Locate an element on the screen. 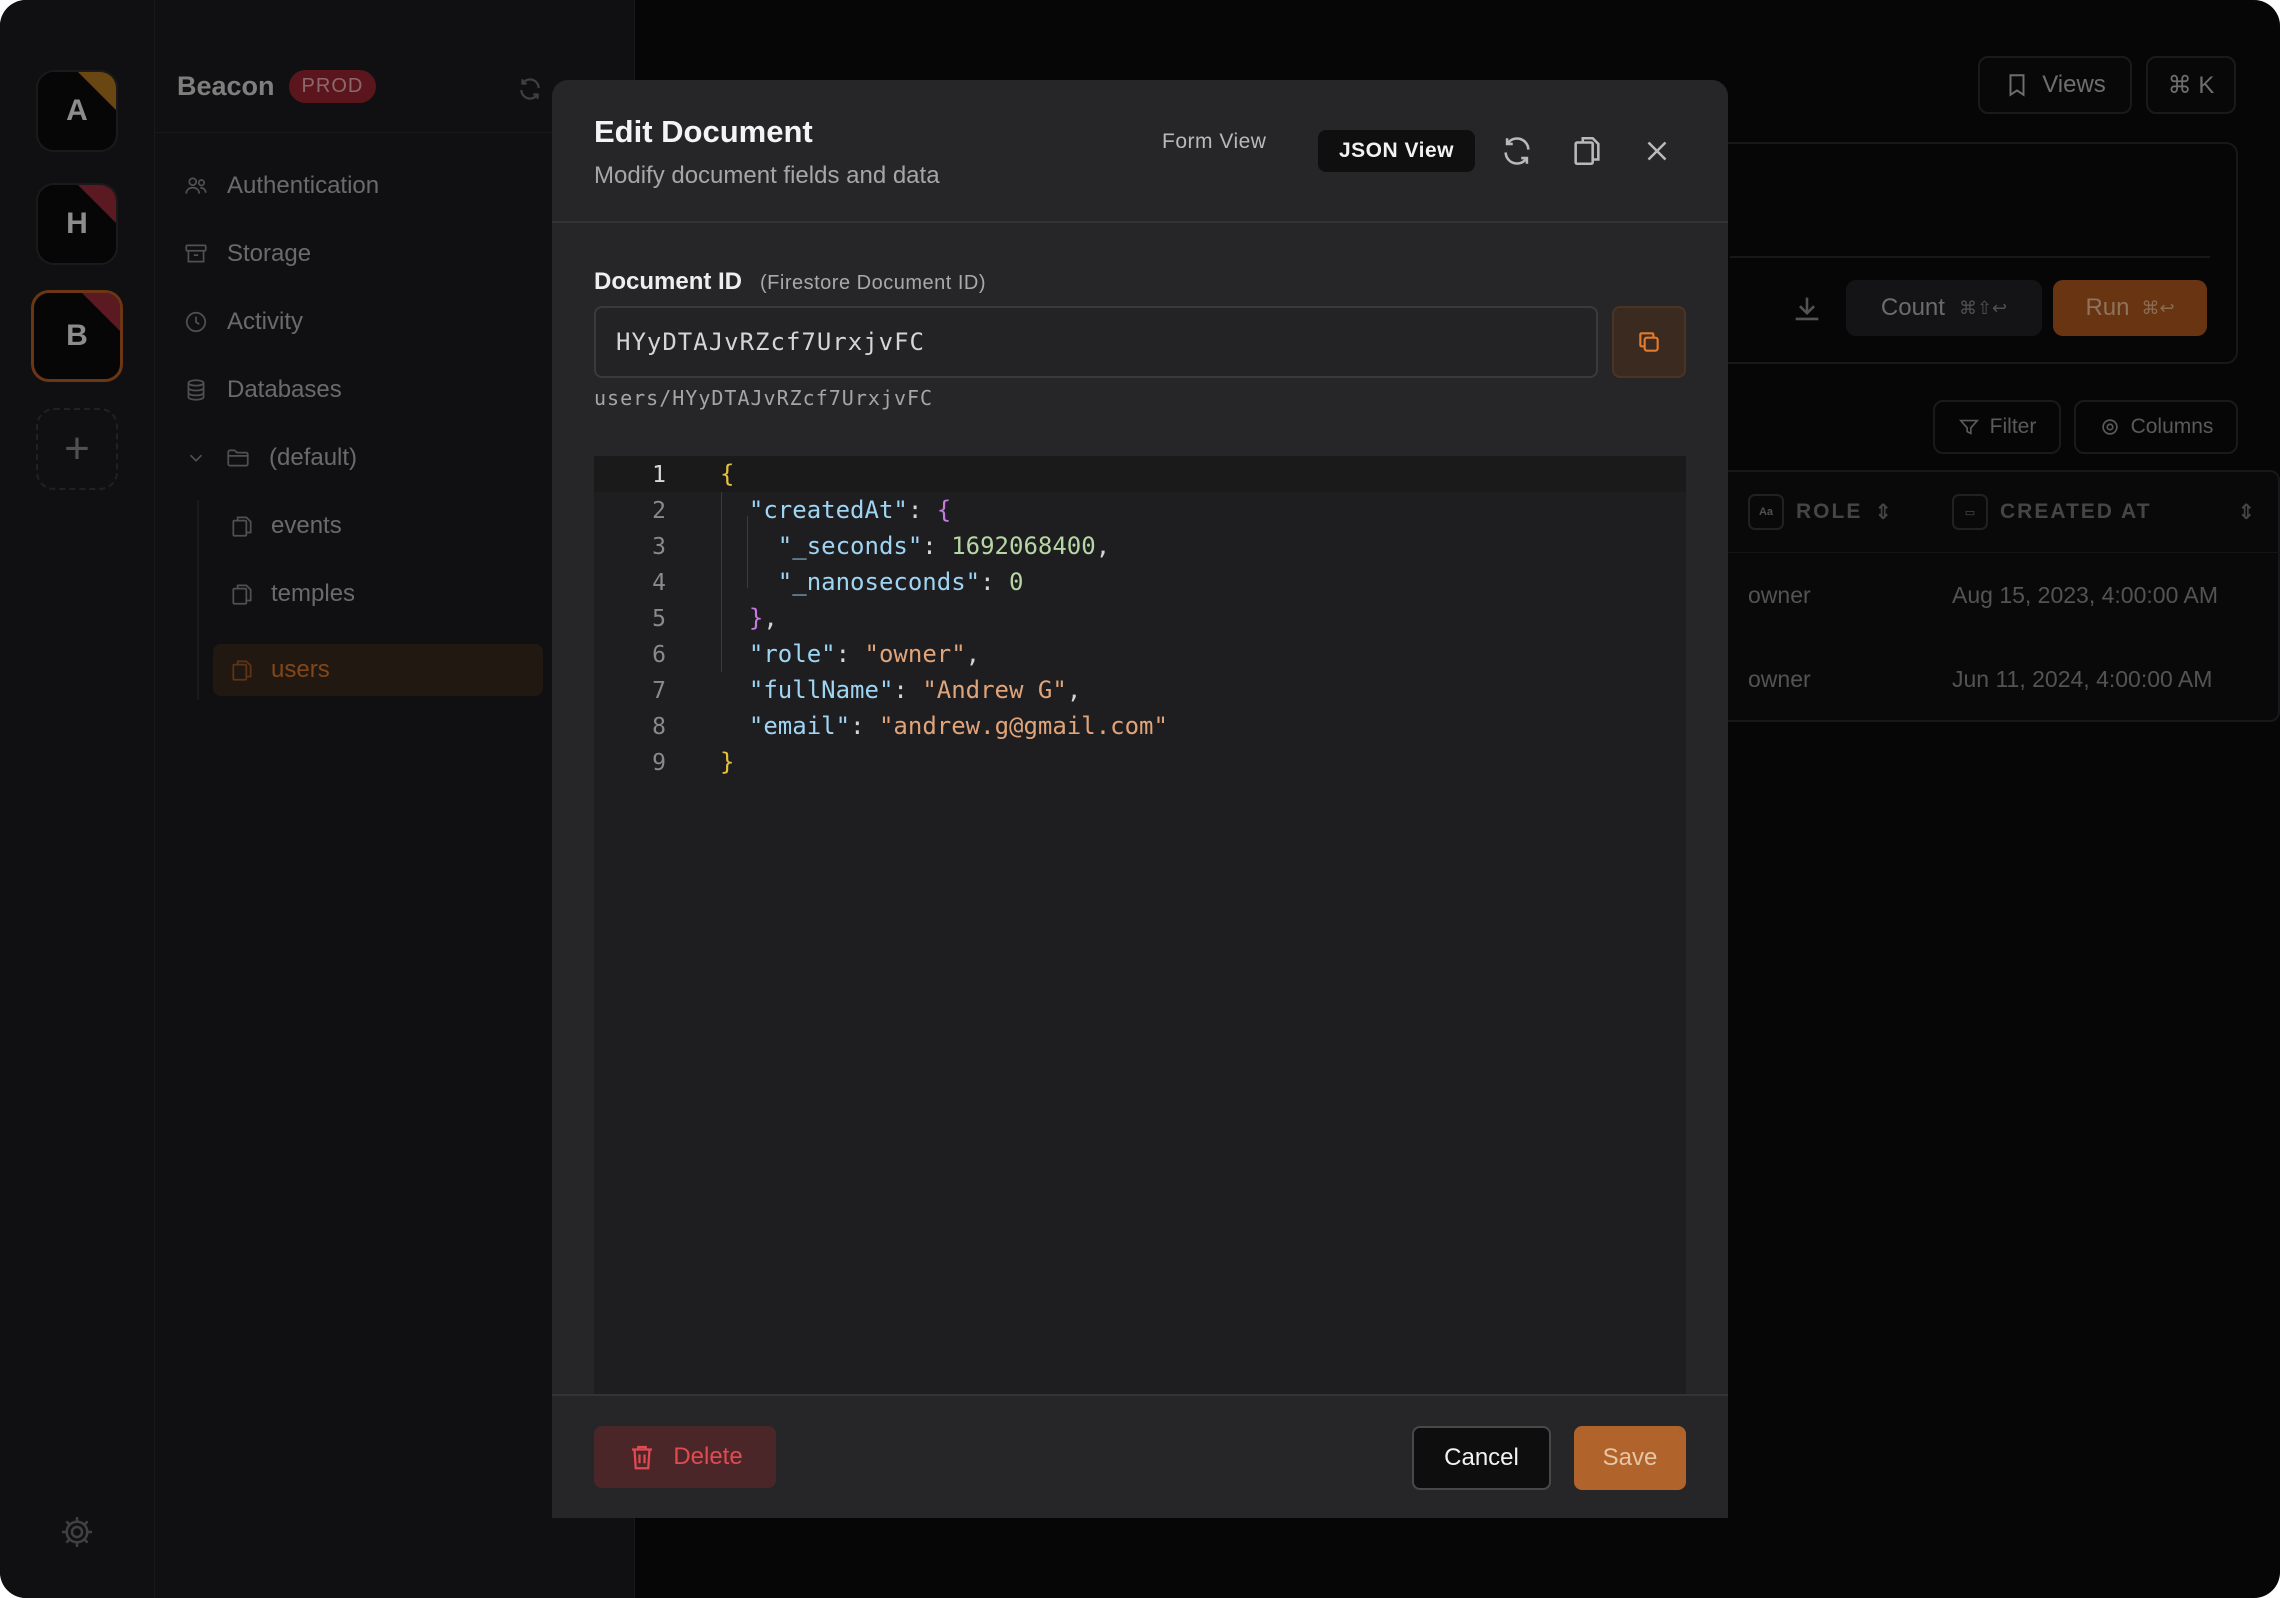  line-number: 5 is located at coordinates (659, 619).